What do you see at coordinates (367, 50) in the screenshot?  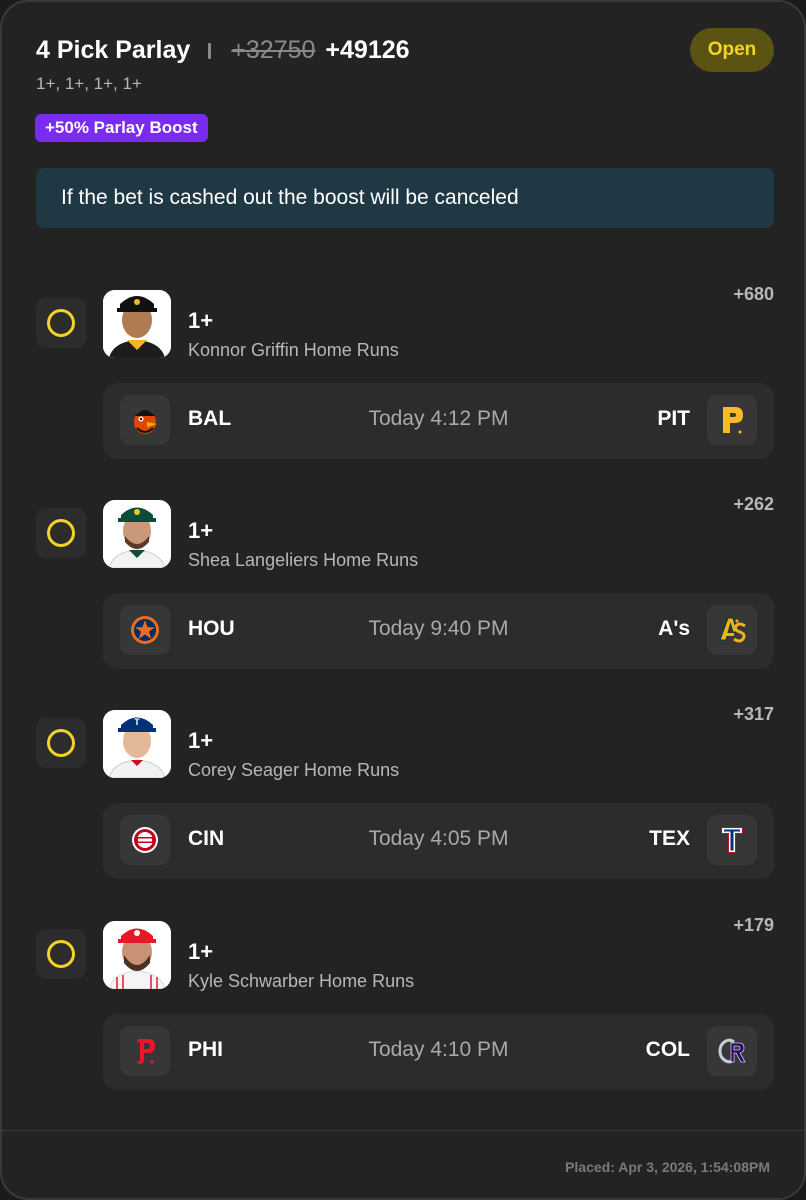 I see `boosted-odds: +49126` at bounding box center [367, 50].